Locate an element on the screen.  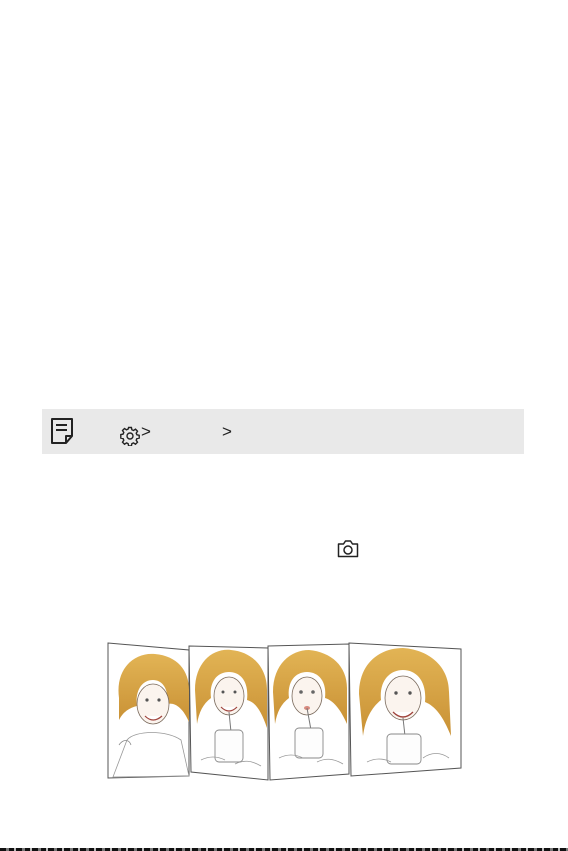
gear-icon is located at coordinates (130, 436).